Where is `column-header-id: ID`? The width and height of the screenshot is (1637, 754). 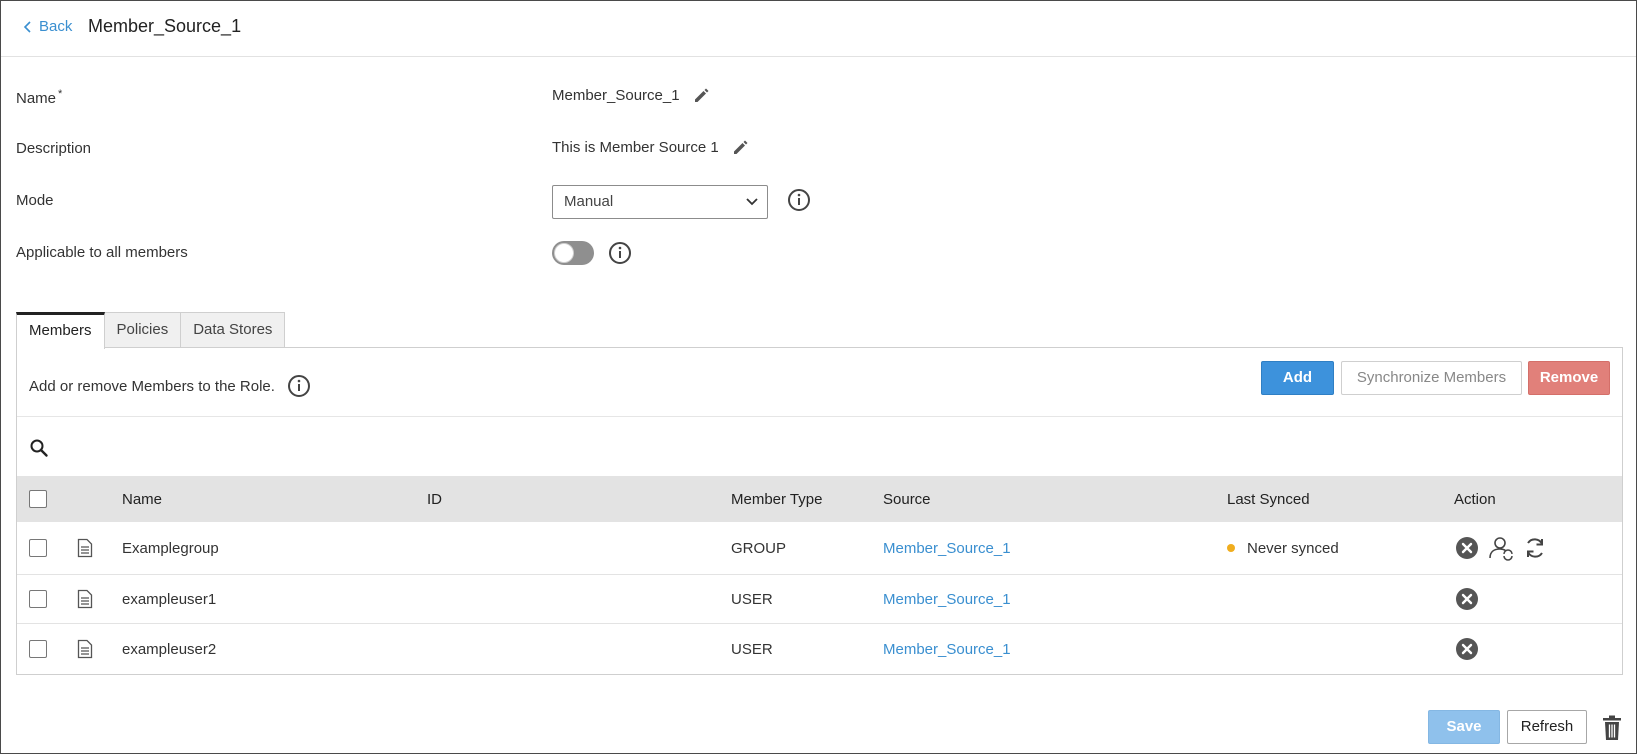
column-header-id: ID is located at coordinates (434, 499).